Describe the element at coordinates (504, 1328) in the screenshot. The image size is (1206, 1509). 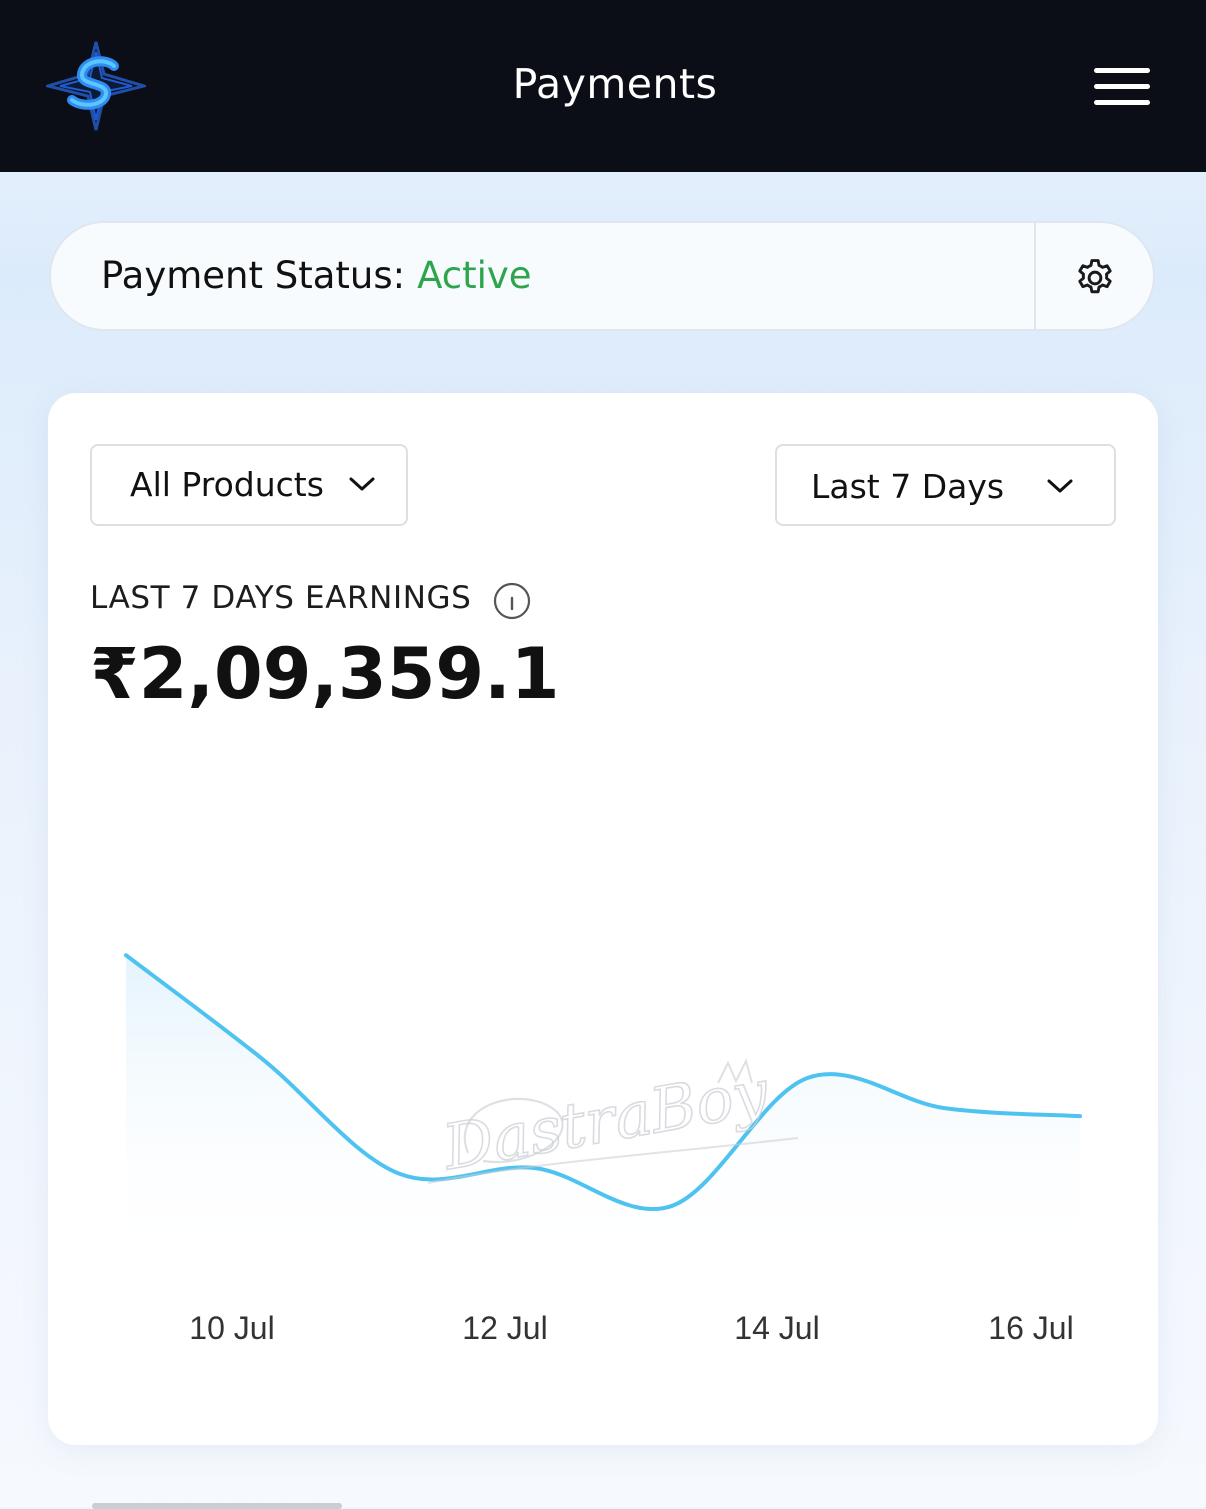
I see `x-axis-tick-label: 12 Jul` at that location.